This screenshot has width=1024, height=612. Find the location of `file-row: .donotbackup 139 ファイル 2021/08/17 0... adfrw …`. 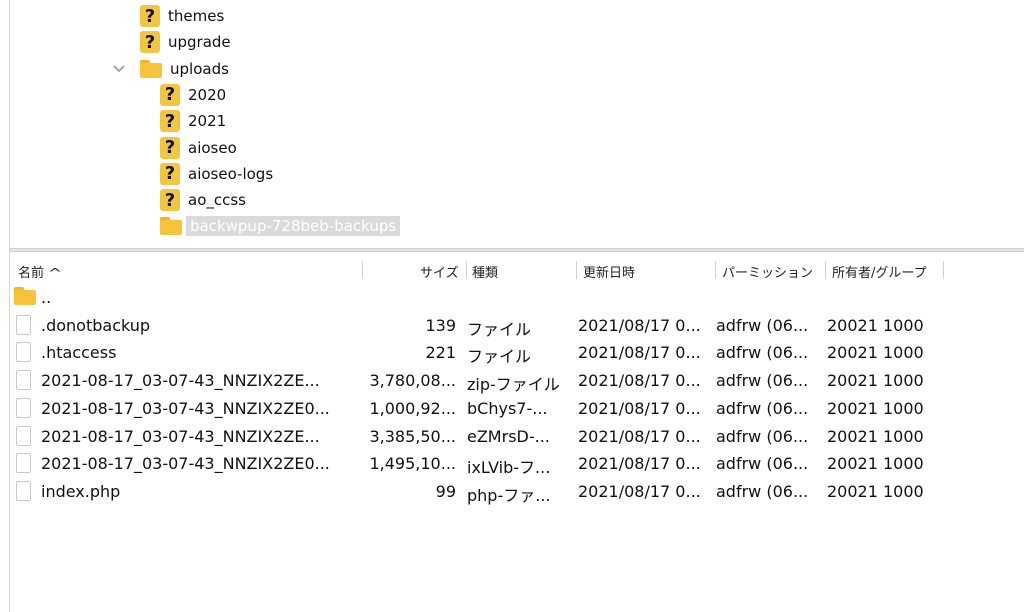

file-row: .donotbackup 139 ファイル 2021/08/17 0... adfrw … is located at coordinates (517, 326).